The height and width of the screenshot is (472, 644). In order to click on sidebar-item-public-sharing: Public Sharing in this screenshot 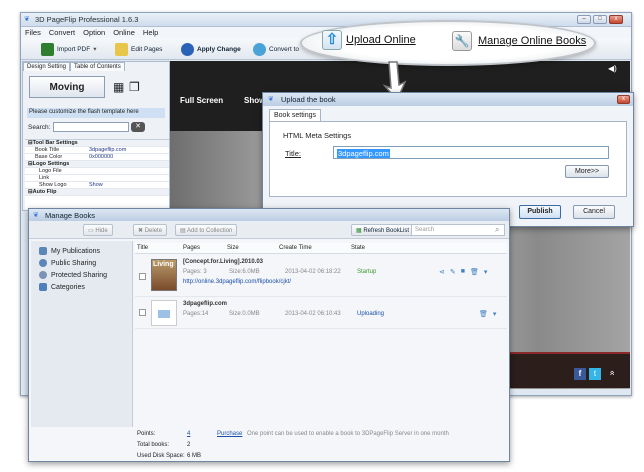, I will do `click(67, 263)`.